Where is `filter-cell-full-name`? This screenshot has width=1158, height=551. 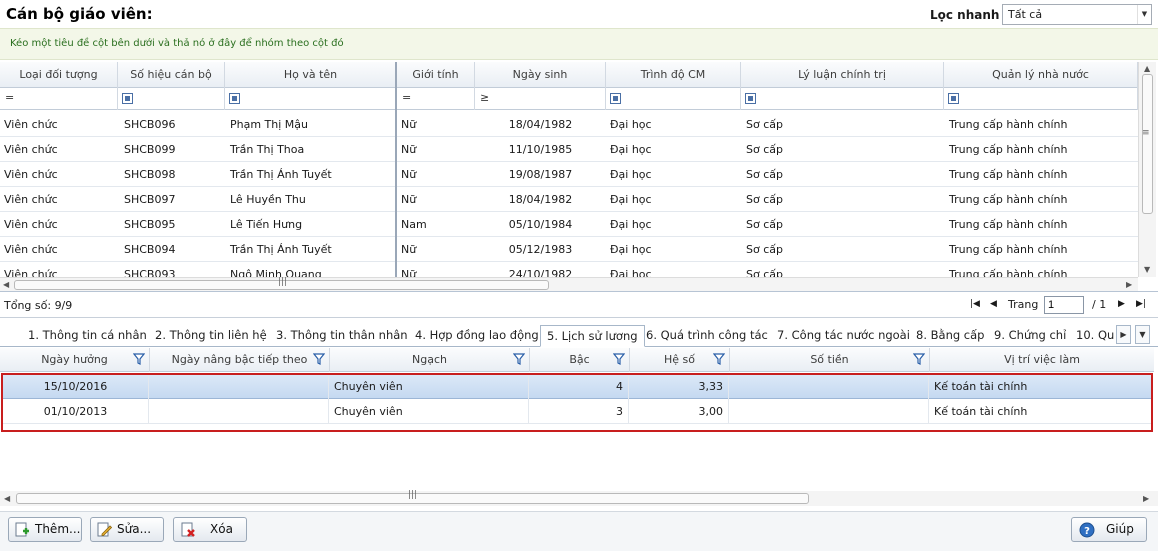
filter-cell-full-name is located at coordinates (311, 99).